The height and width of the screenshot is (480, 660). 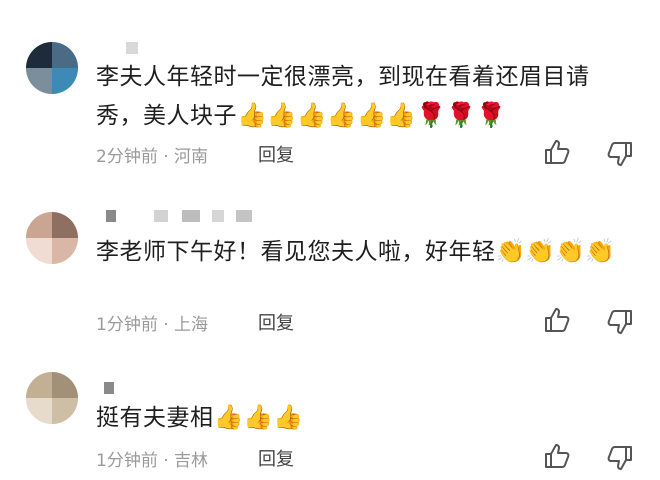 What do you see at coordinates (296, 252) in the screenshot?
I see `comment-body: 李老师下午好！看见您夫人啦，好年轻` at bounding box center [296, 252].